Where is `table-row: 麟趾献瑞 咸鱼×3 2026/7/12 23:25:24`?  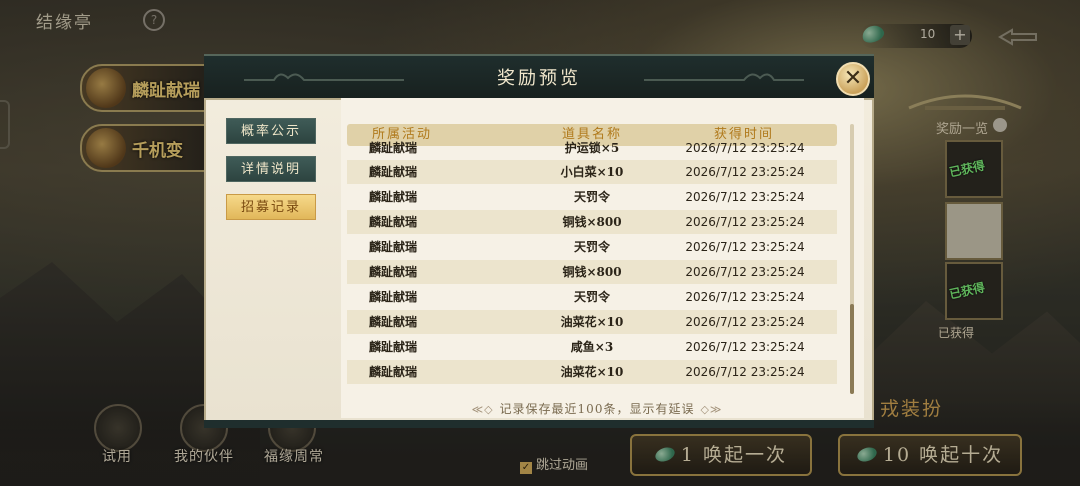
table-row: 麟趾献瑞 咸鱼×3 2026/7/12 23:25:24 is located at coordinates (592, 347).